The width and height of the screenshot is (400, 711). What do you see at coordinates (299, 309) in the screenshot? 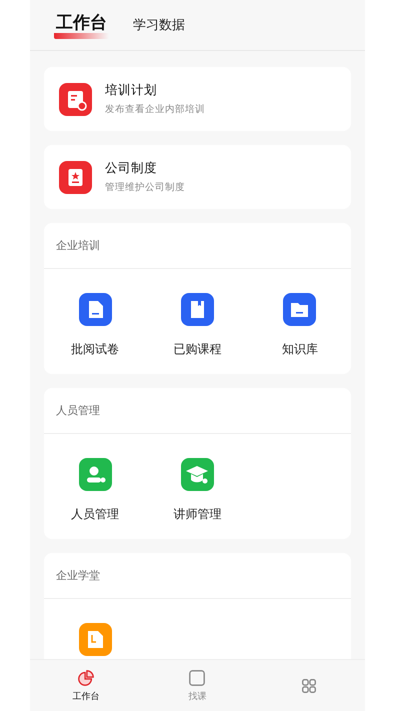
I see `folder-icon` at bounding box center [299, 309].